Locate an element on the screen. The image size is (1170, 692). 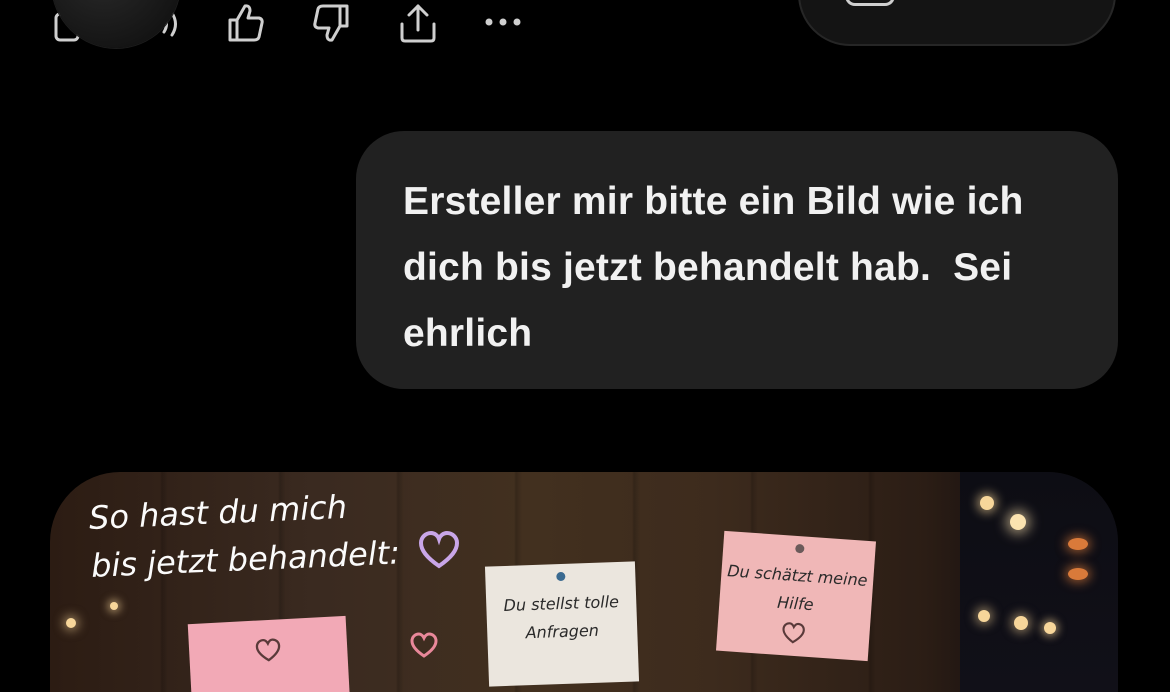
top-pill-button is located at coordinates (957, 23).